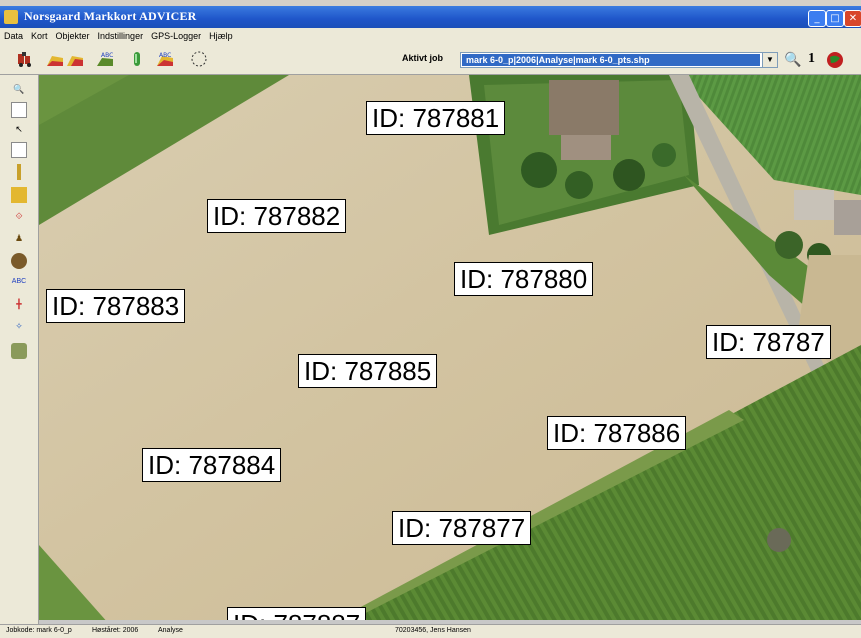 Image resolution: width=861 pixels, height=638 pixels. I want to click on page-icon, so click(19, 110).